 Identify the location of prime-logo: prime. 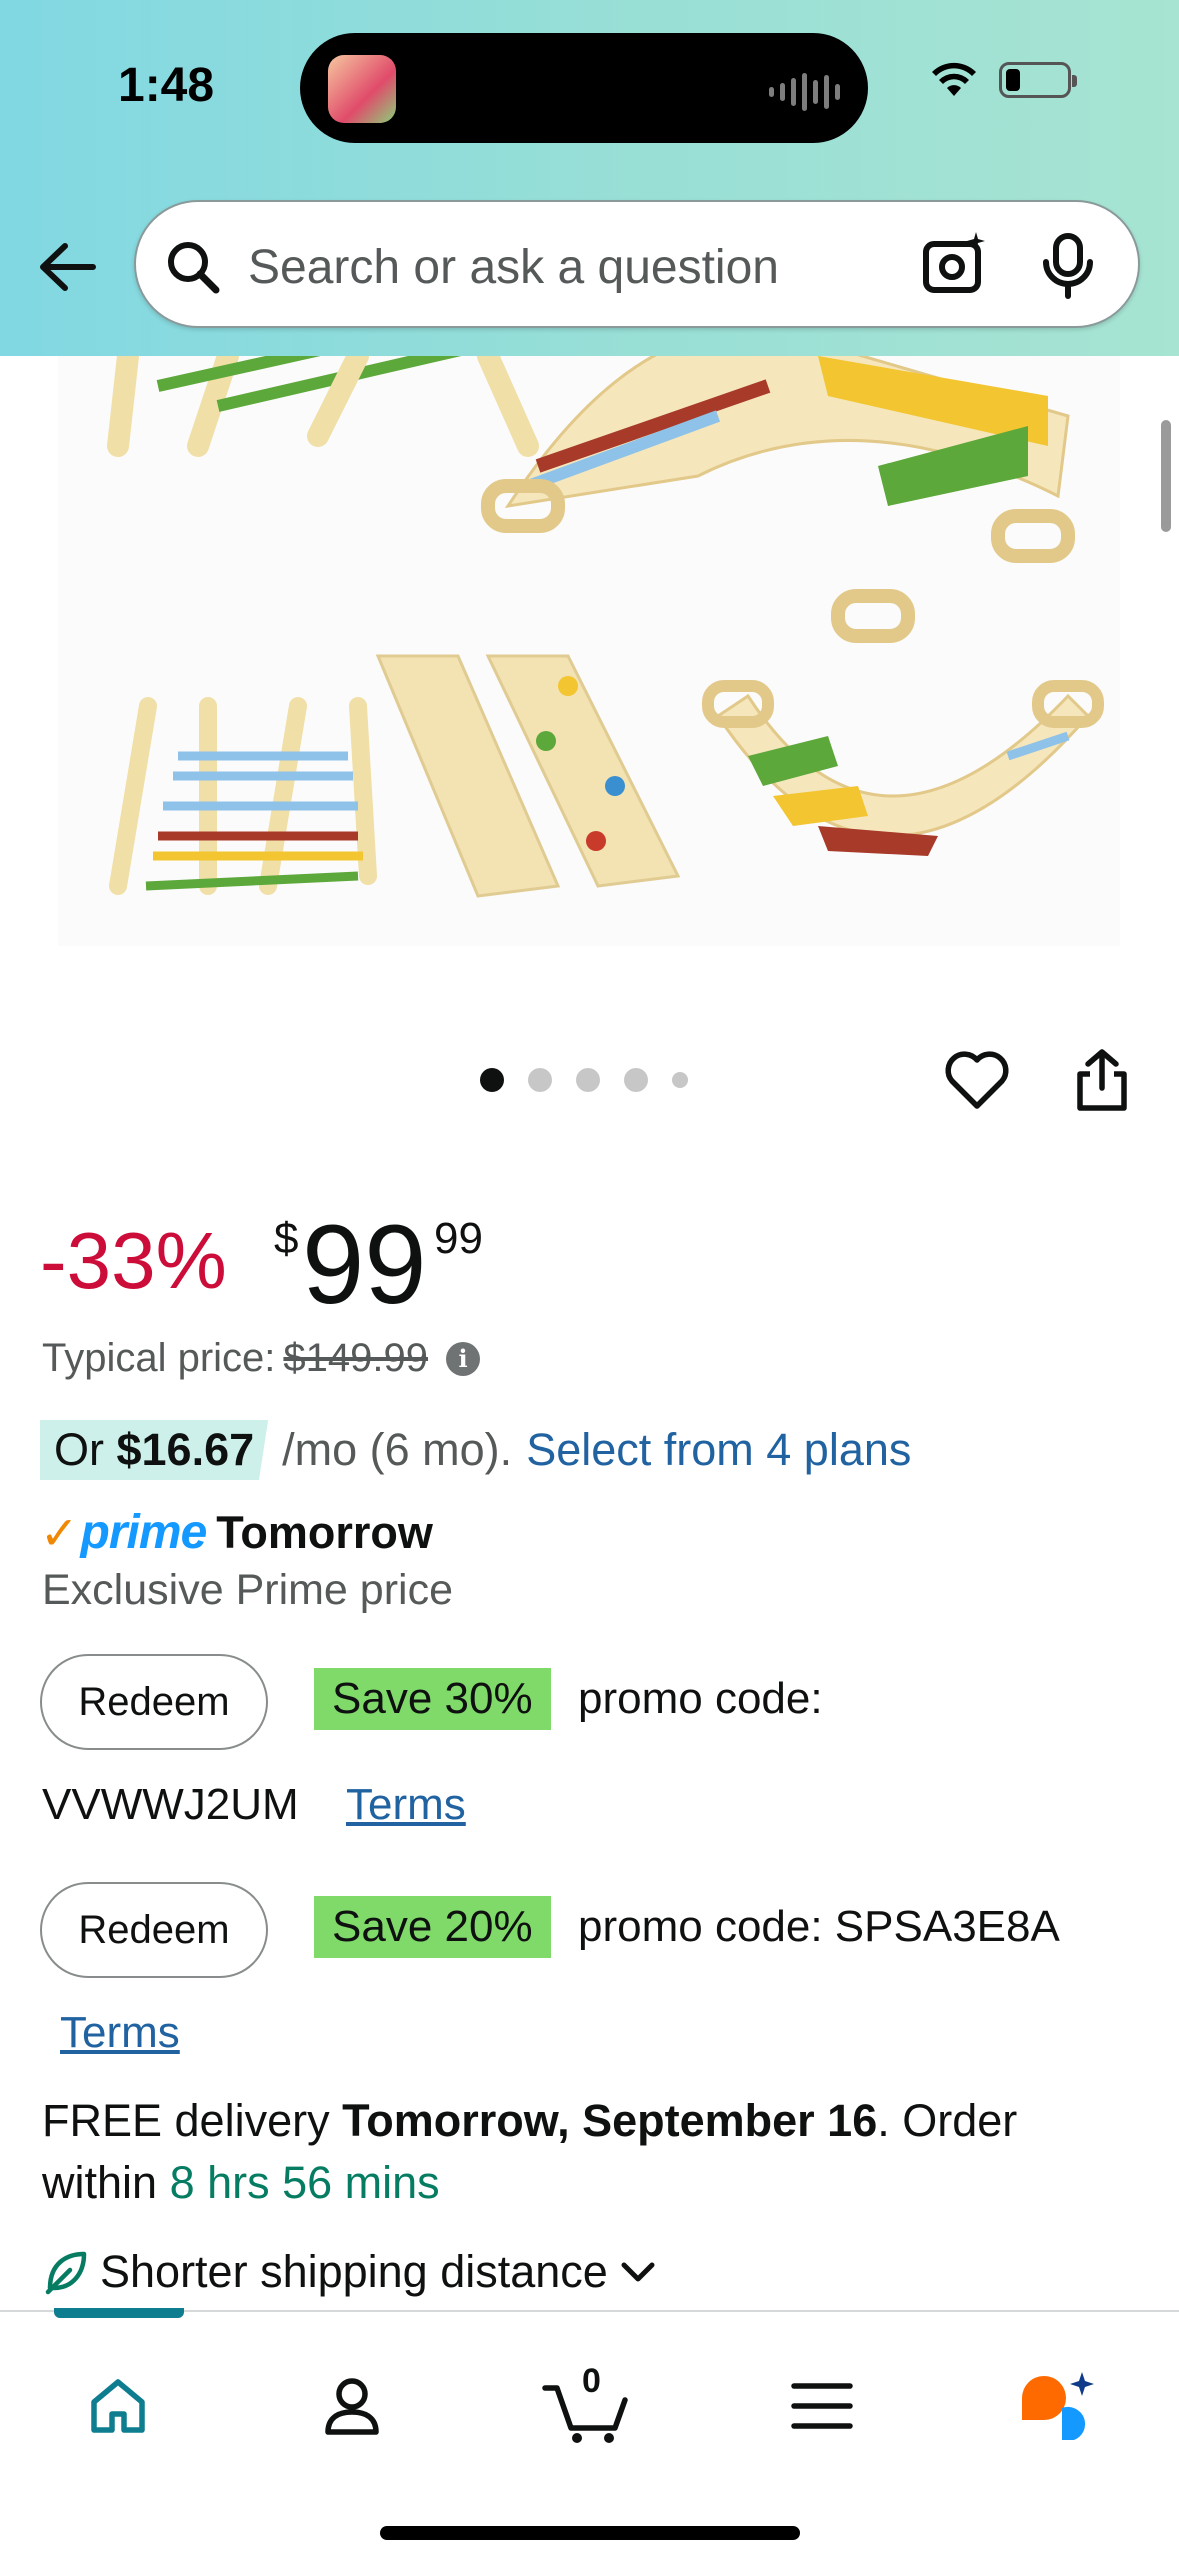
(144, 1532).